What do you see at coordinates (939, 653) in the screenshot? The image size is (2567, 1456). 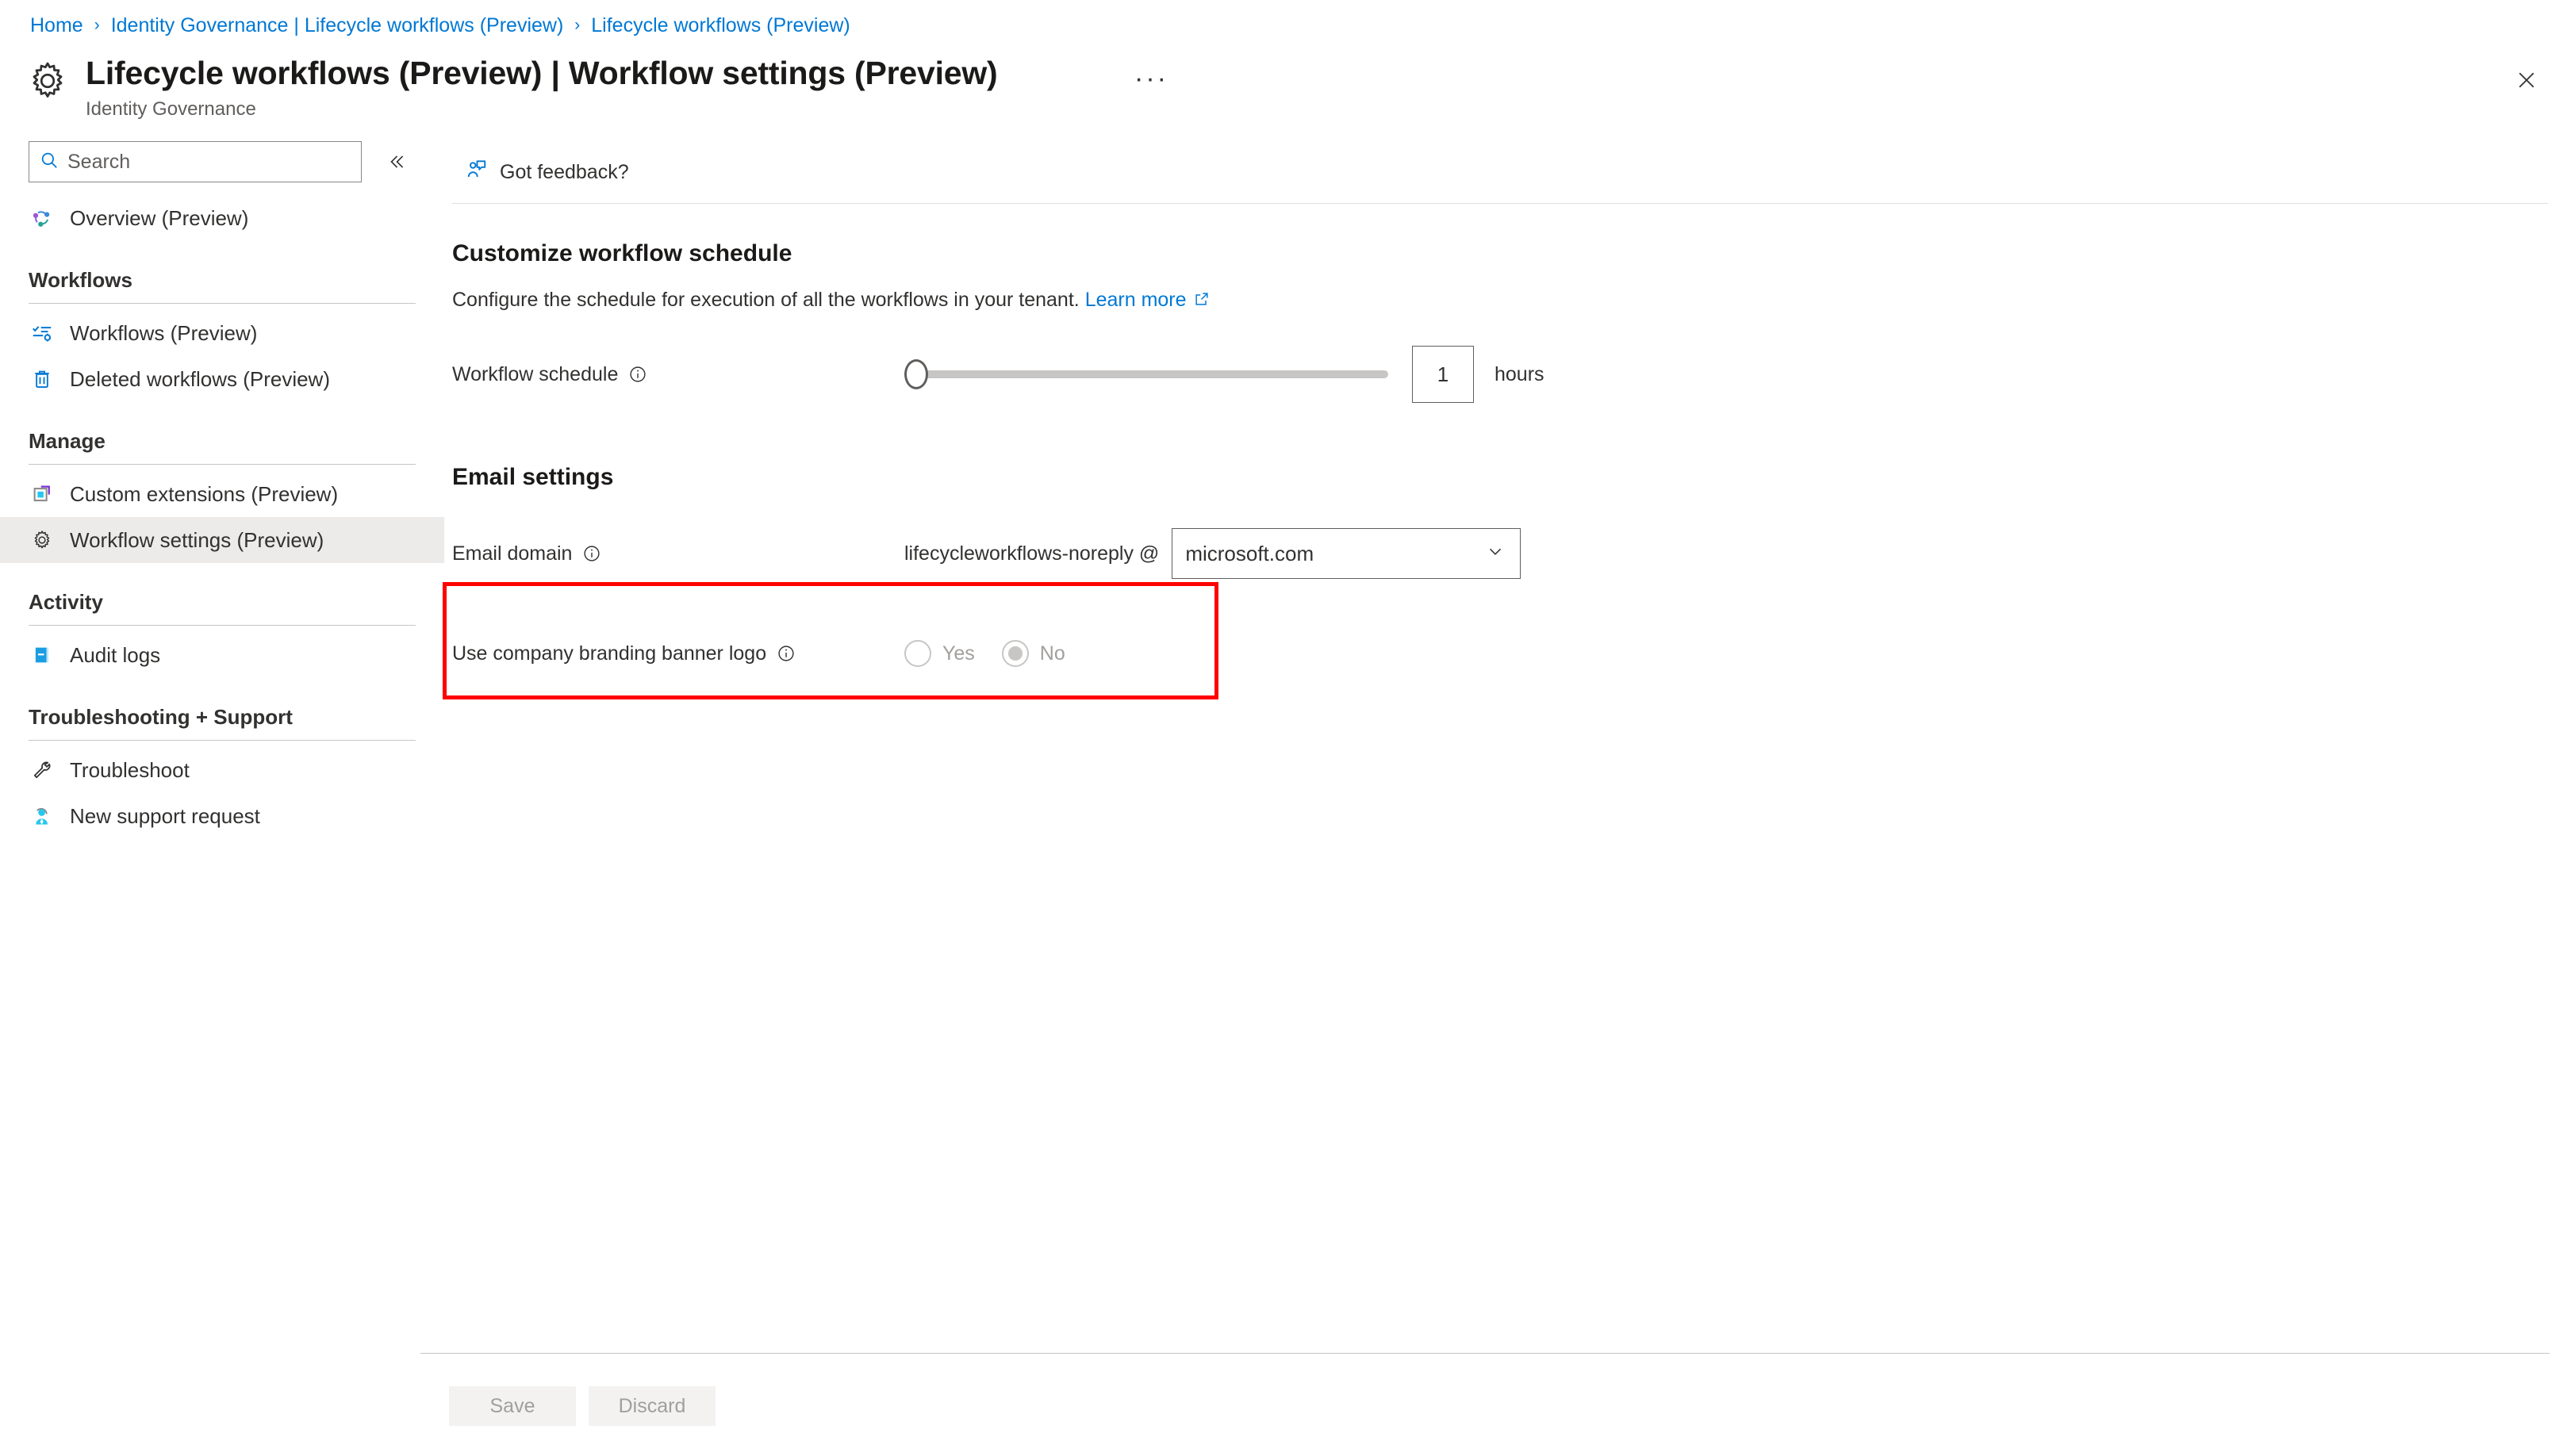 I see `radio-option-yes: Yes` at bounding box center [939, 653].